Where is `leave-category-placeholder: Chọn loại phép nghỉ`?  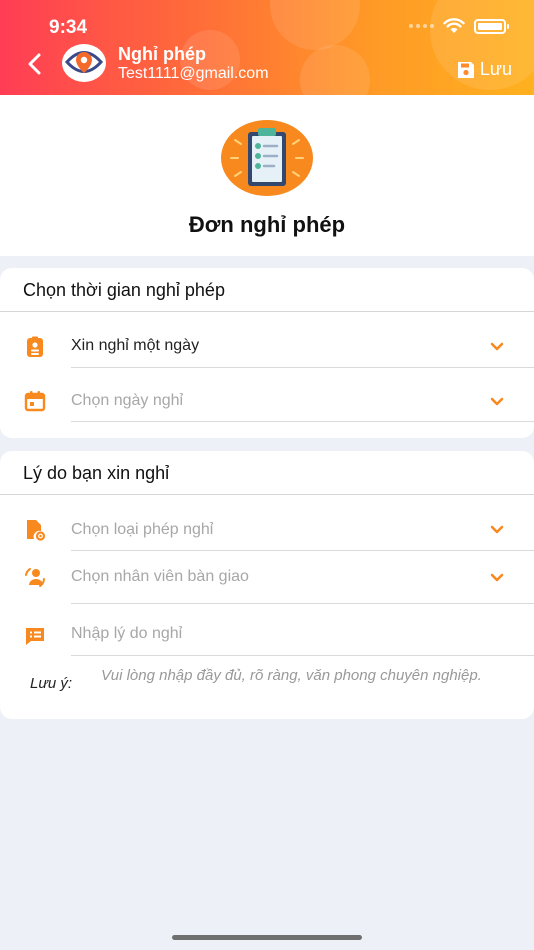
leave-category-placeholder: Chọn loại phép nghỉ is located at coordinates (142, 529).